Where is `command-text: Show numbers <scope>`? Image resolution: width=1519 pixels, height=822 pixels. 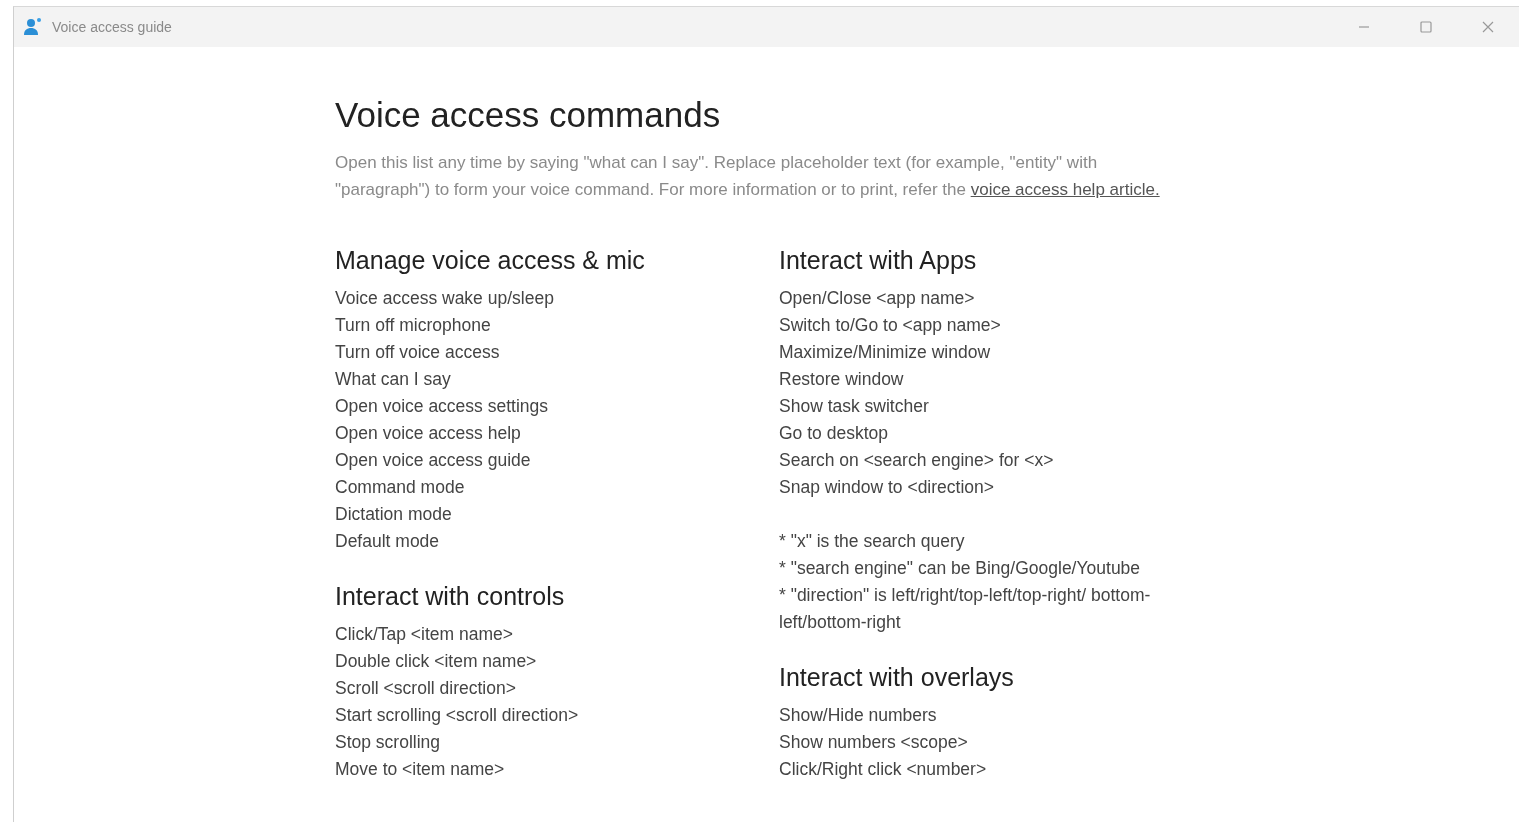 command-text: Show numbers <scope> is located at coordinates (874, 742).